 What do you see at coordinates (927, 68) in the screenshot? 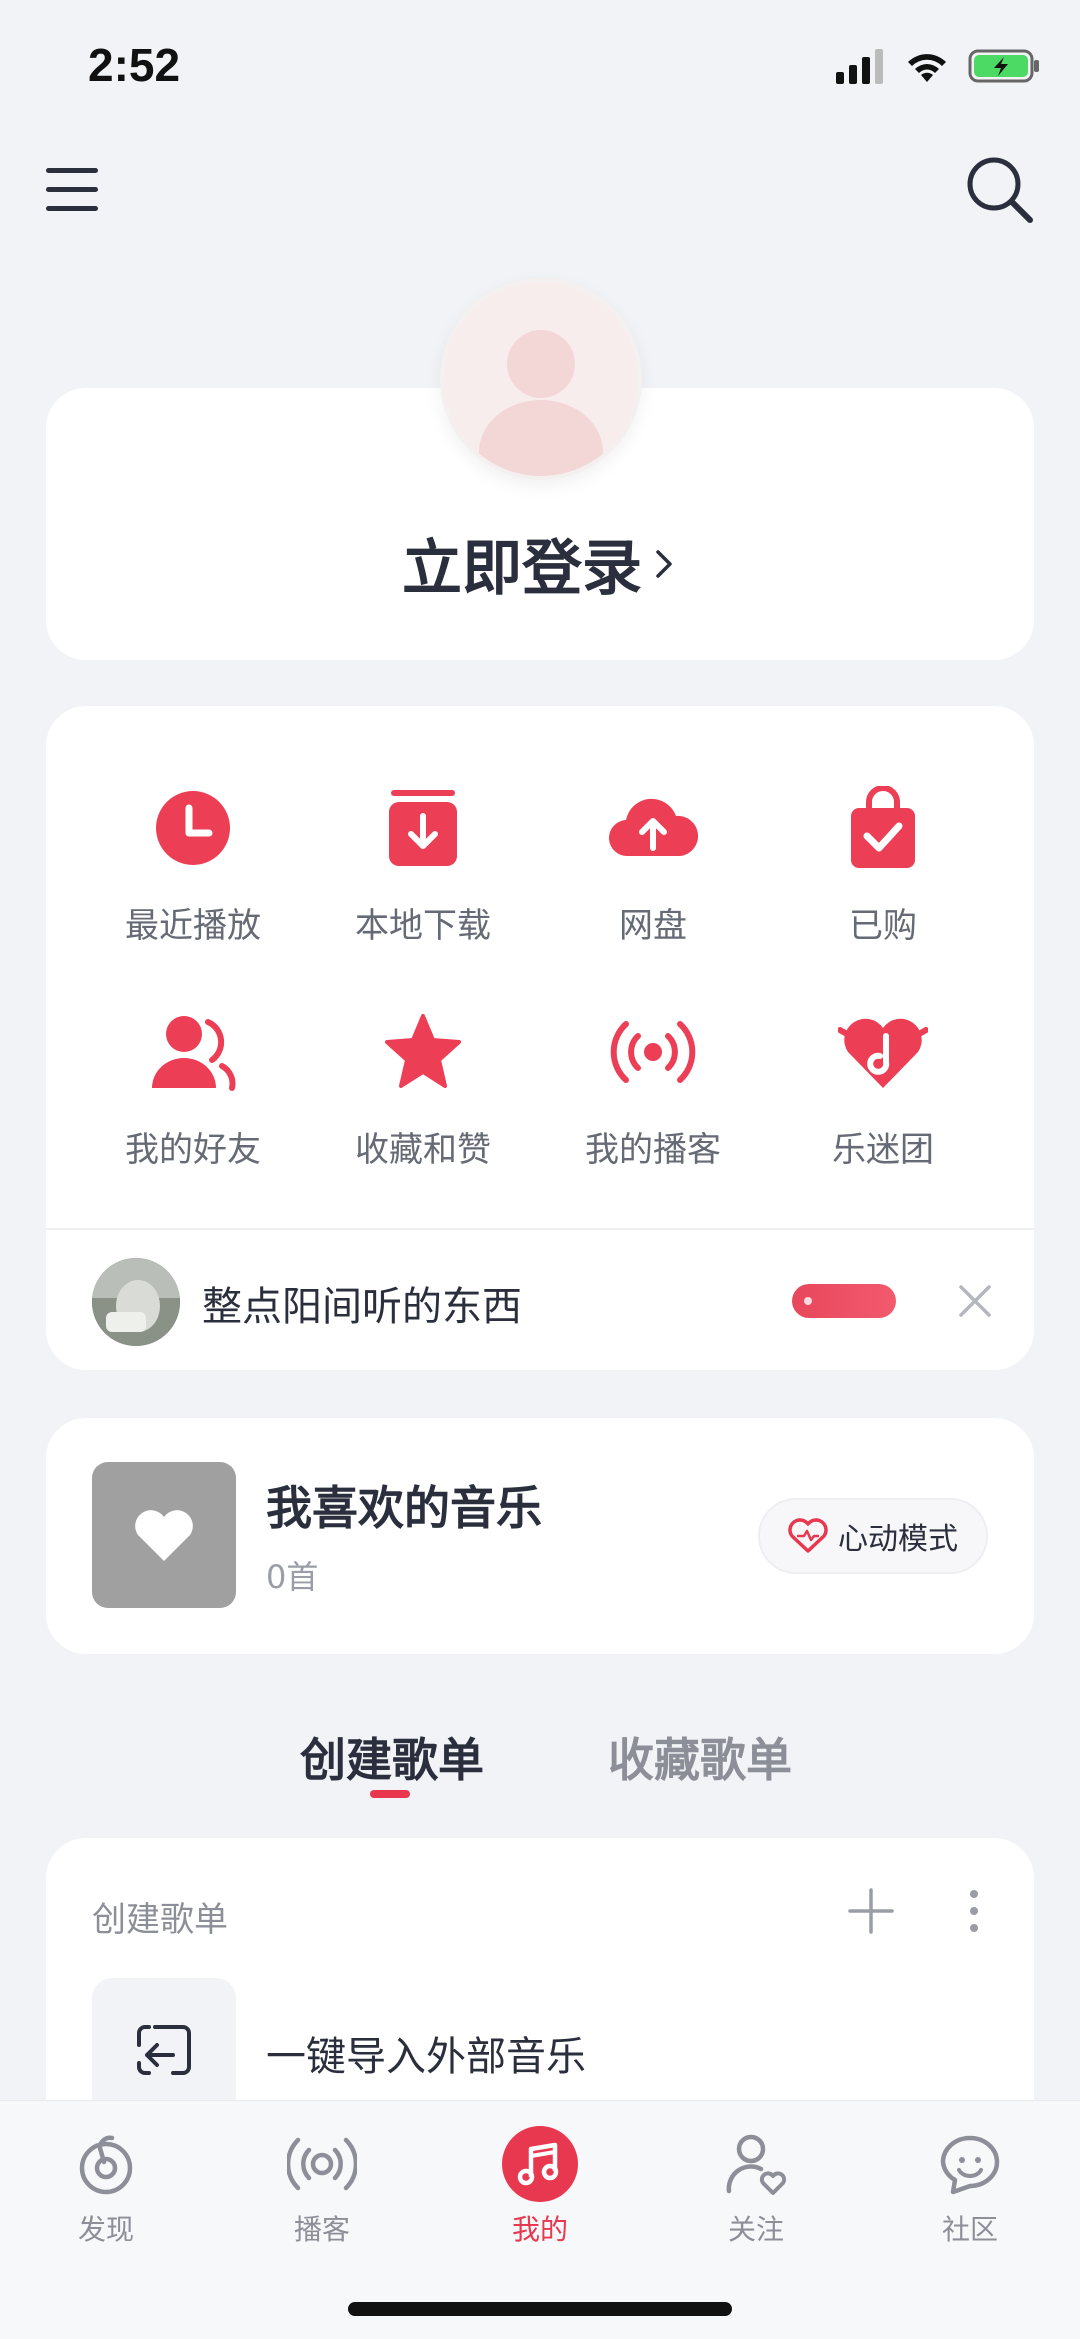
I see `wifi-icon` at bounding box center [927, 68].